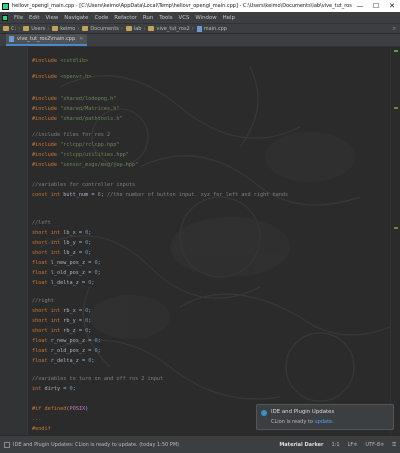  I want to click on inspection-ok-indicator, so click(396, 51).